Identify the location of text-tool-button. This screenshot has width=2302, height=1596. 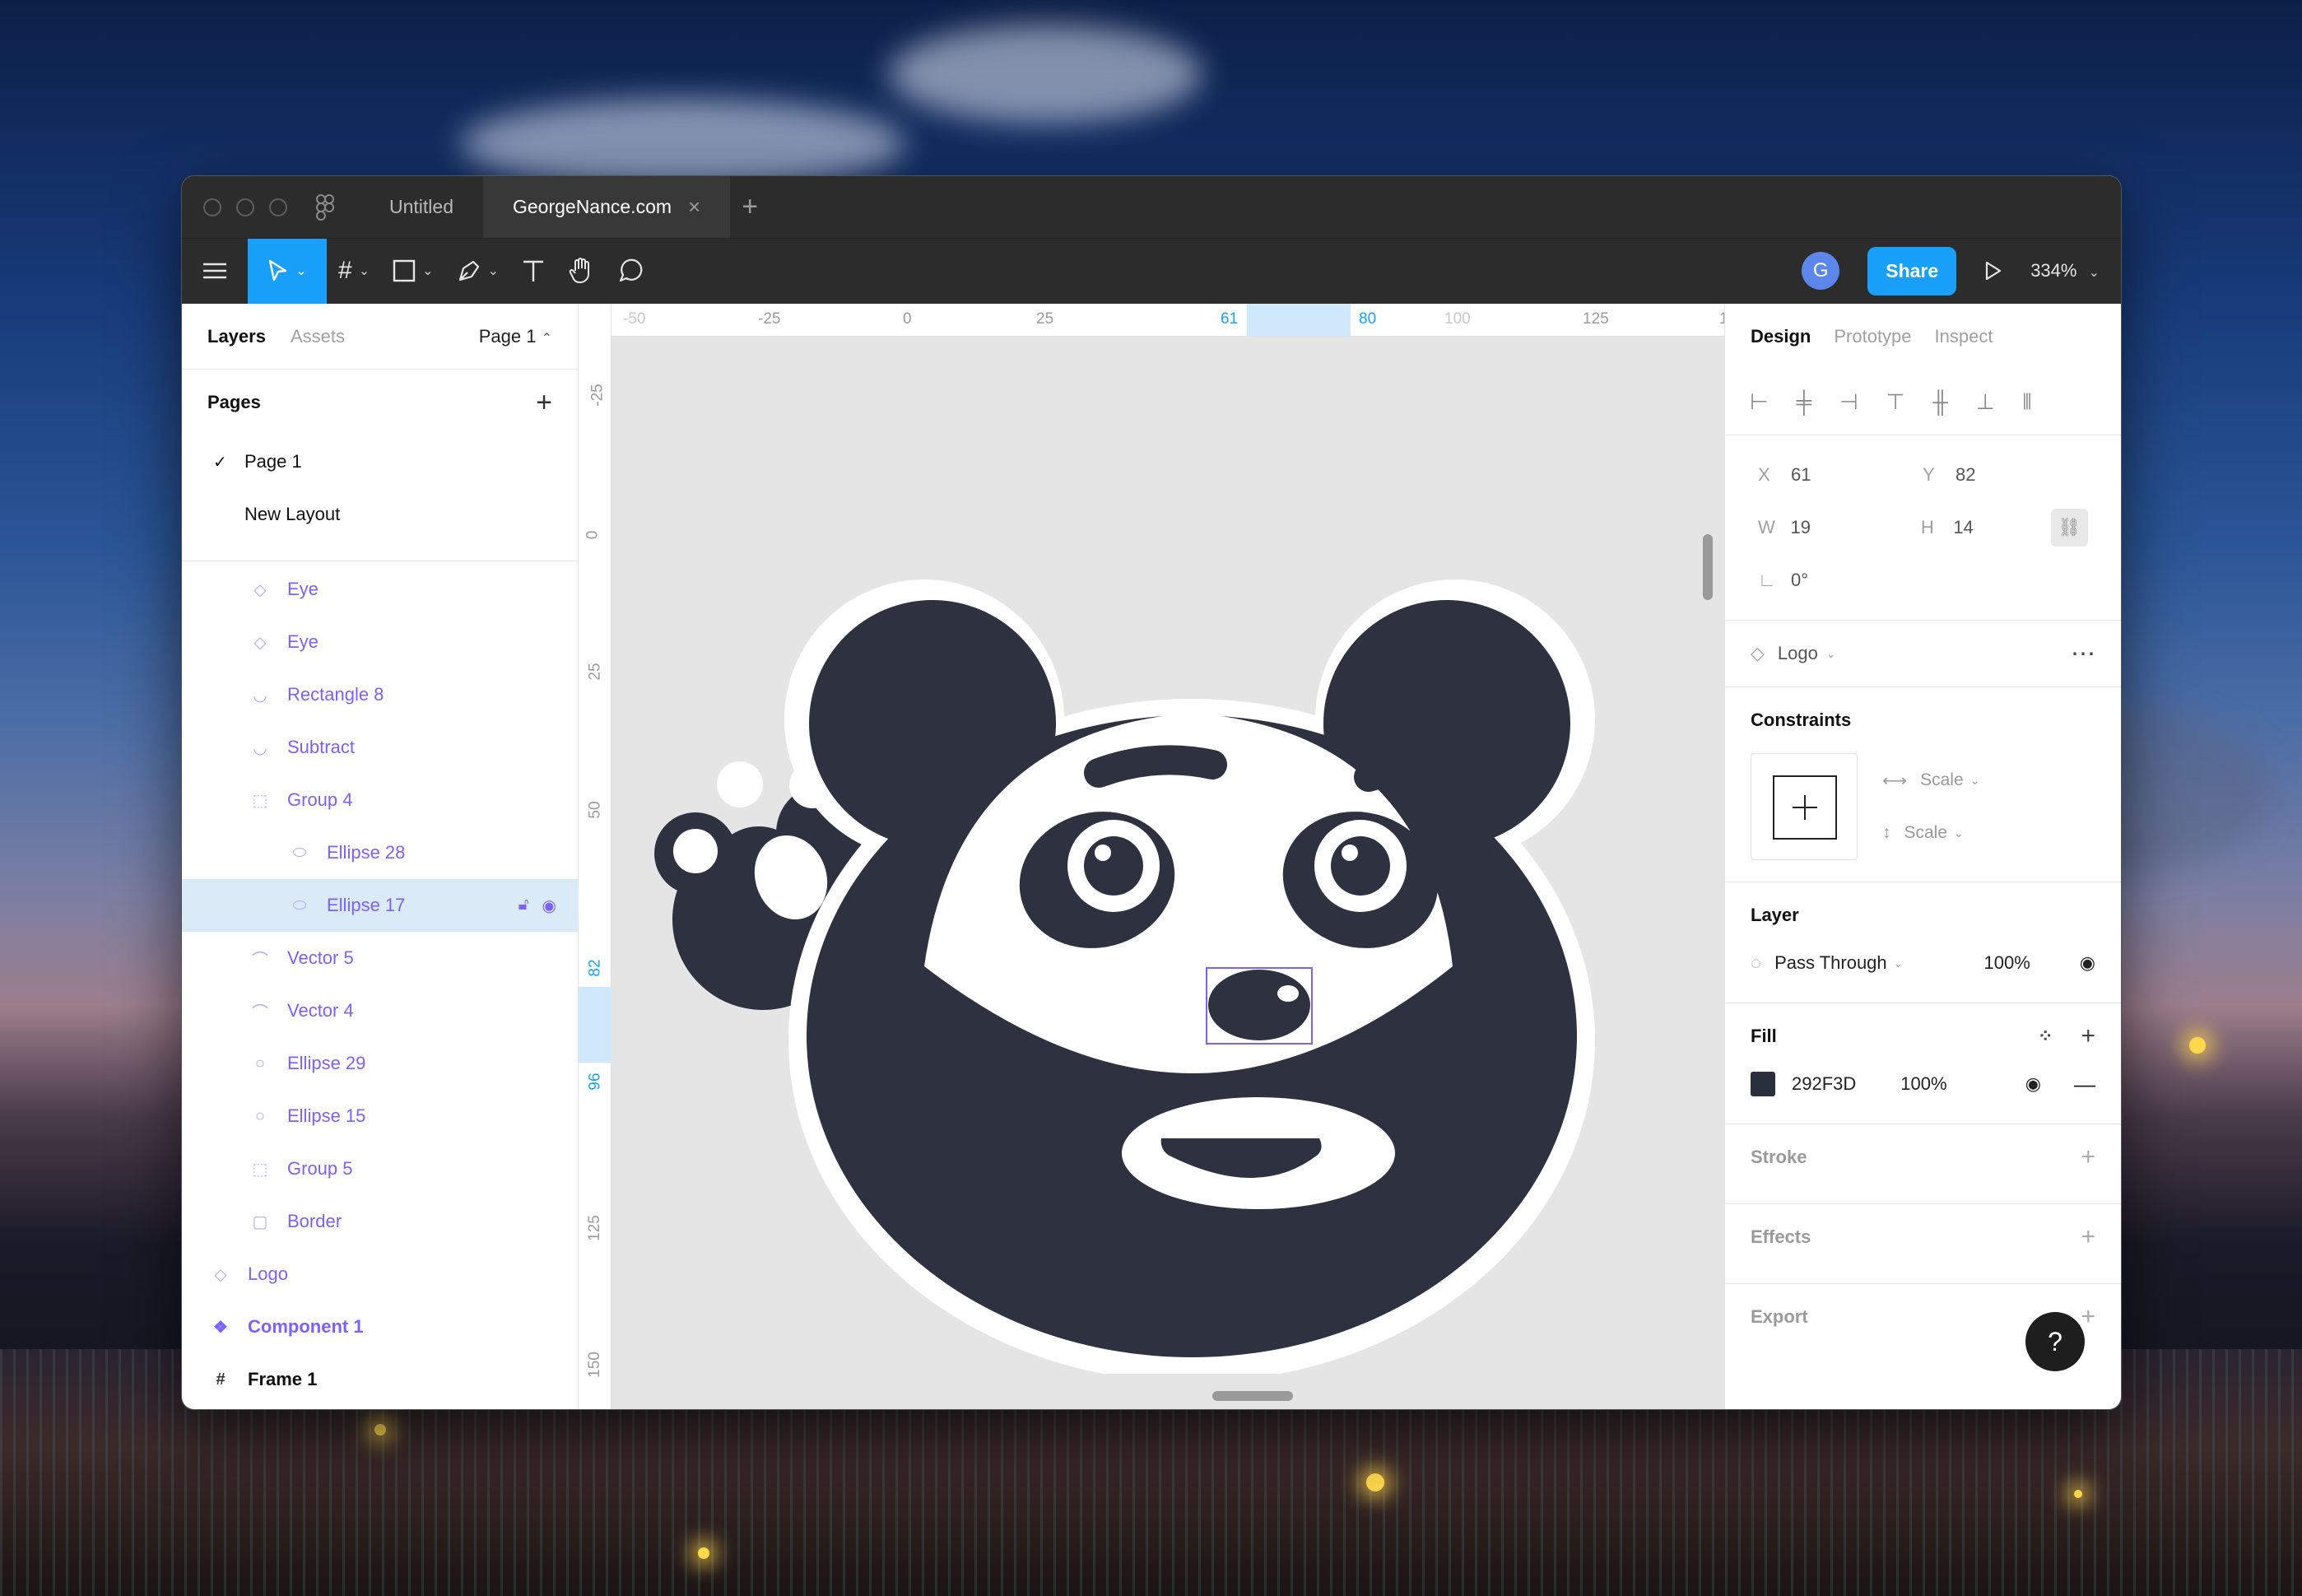
(533, 271).